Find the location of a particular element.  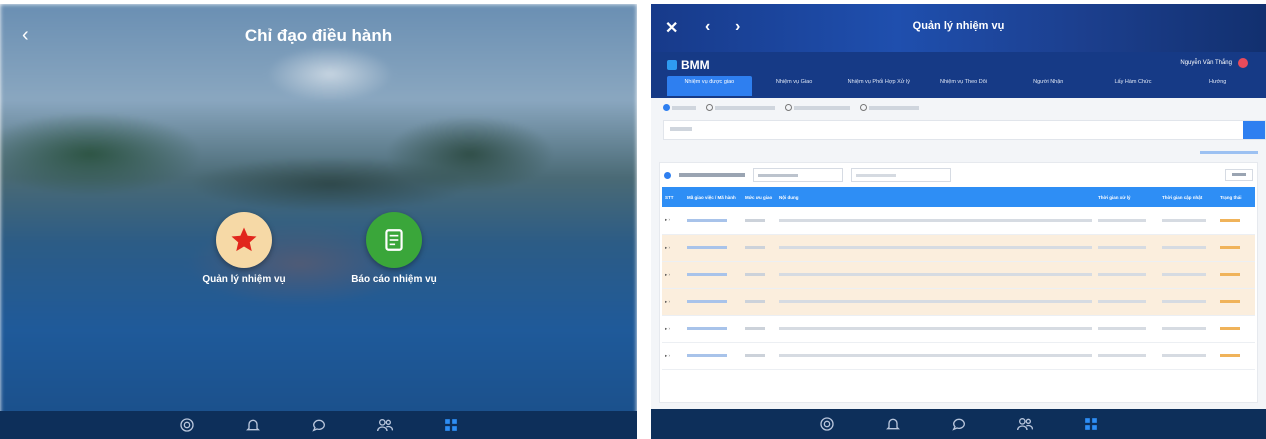

search-field is located at coordinates (901, 175).